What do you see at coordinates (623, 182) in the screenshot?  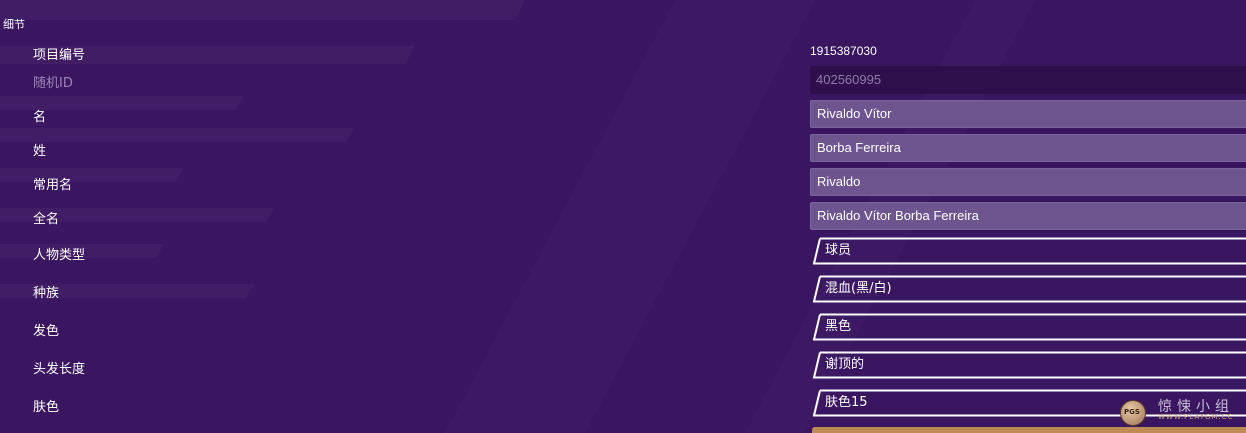 I see `row-common-name: 常用名 Rivaldo` at bounding box center [623, 182].